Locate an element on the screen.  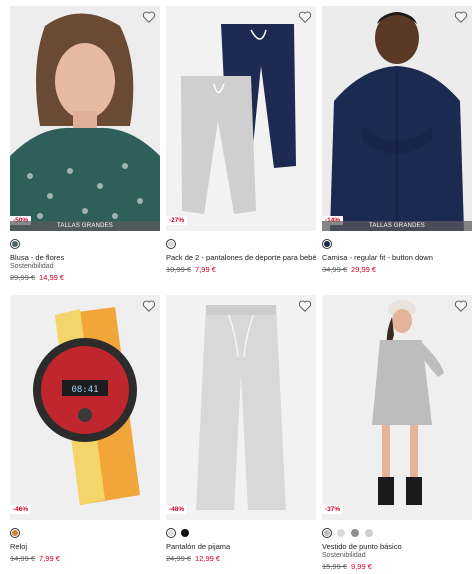
sale-price: 29,99 € is located at coordinates (364, 269).